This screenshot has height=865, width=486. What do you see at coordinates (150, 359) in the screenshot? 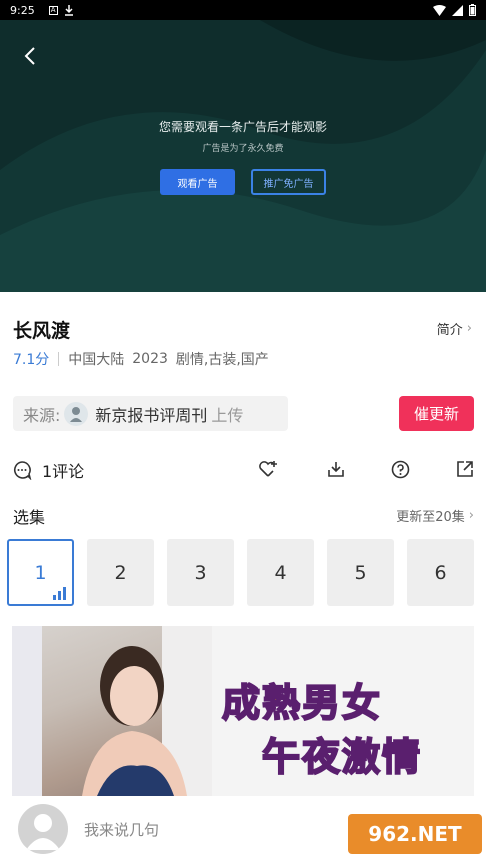
I see `show-year: 2023` at bounding box center [150, 359].